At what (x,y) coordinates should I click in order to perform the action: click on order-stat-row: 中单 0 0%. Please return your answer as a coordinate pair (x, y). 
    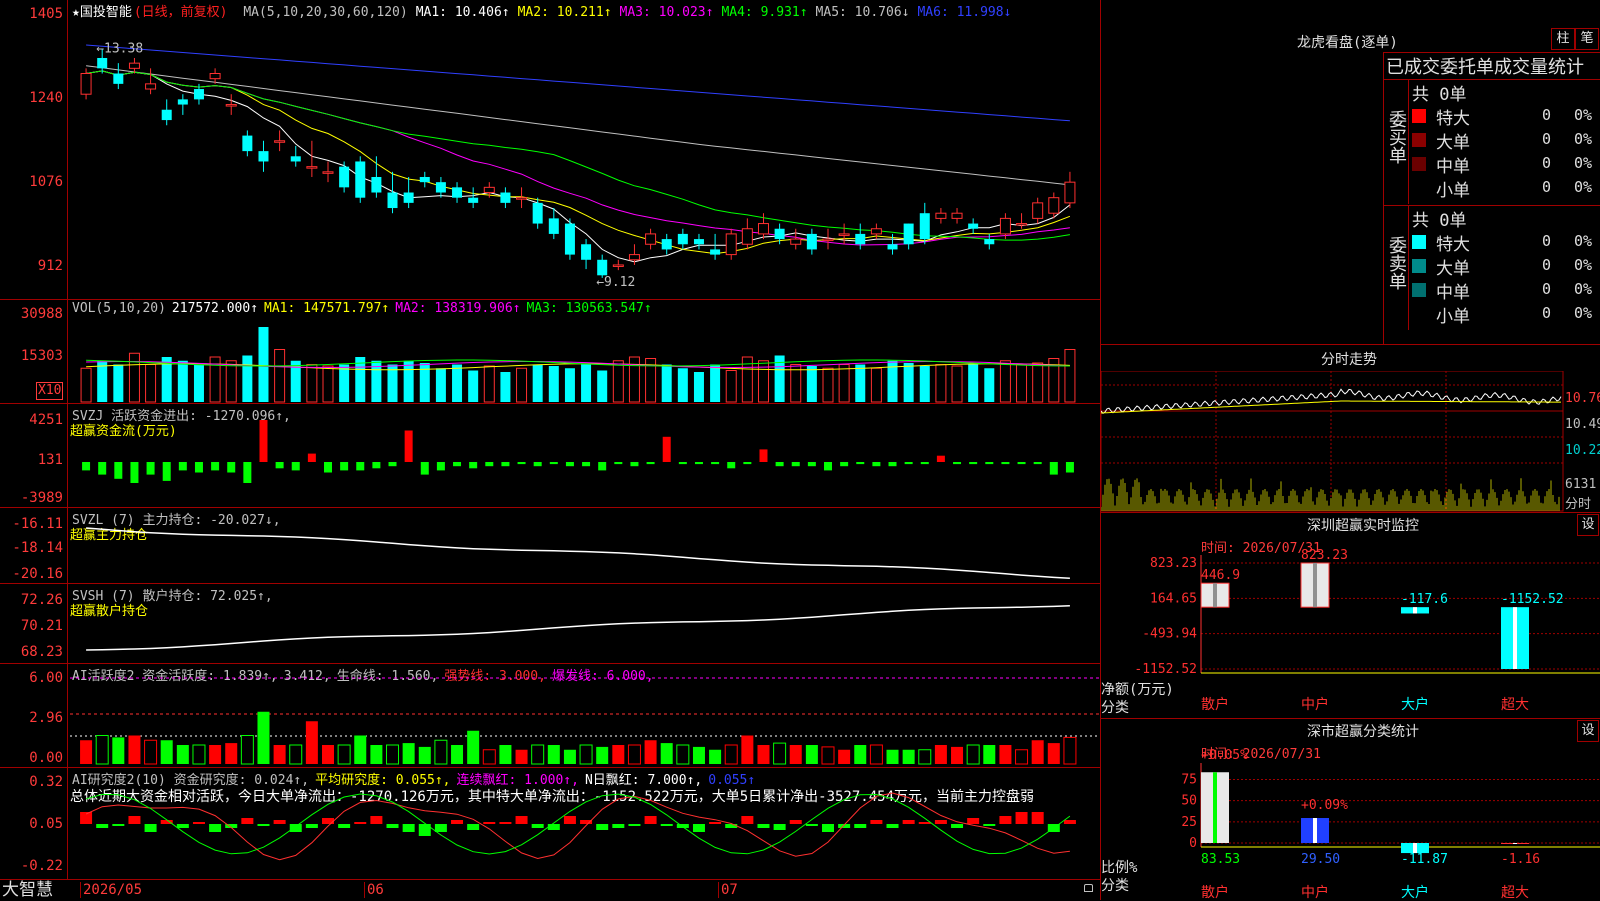
    Looking at the image, I should click on (1506, 164).